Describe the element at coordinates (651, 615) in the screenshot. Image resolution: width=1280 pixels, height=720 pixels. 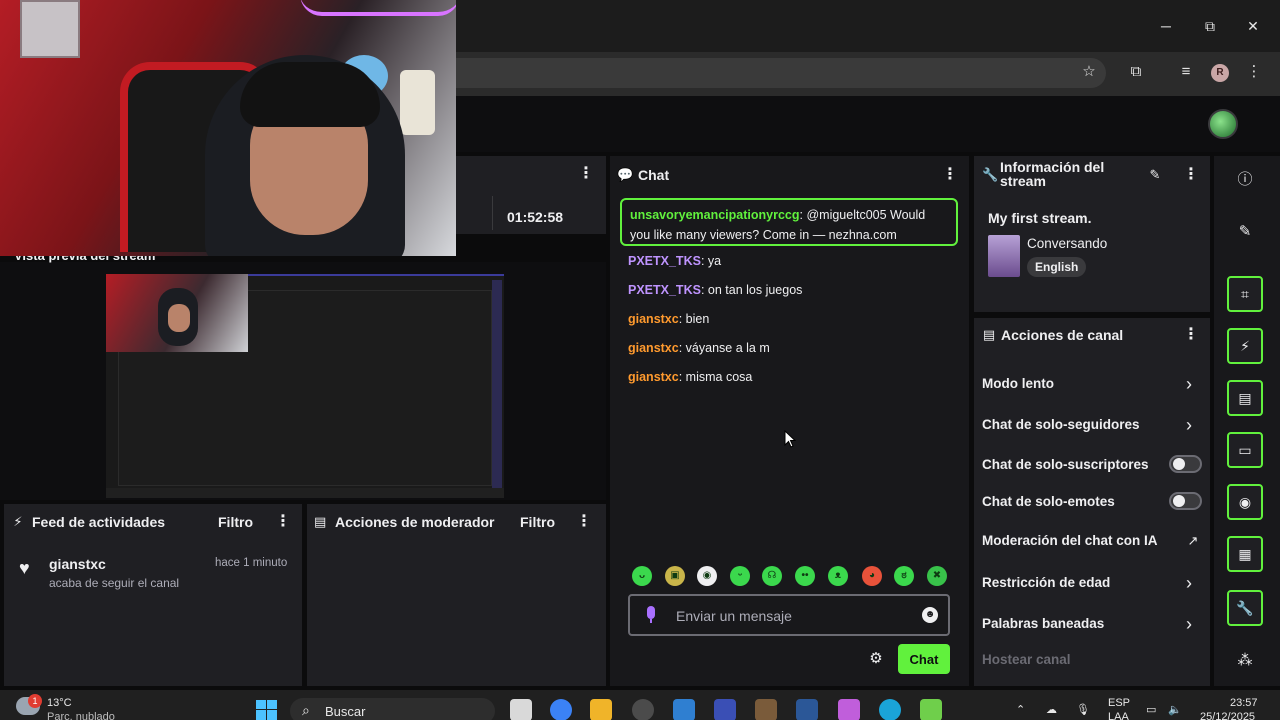
I see `microphone-icon` at that location.